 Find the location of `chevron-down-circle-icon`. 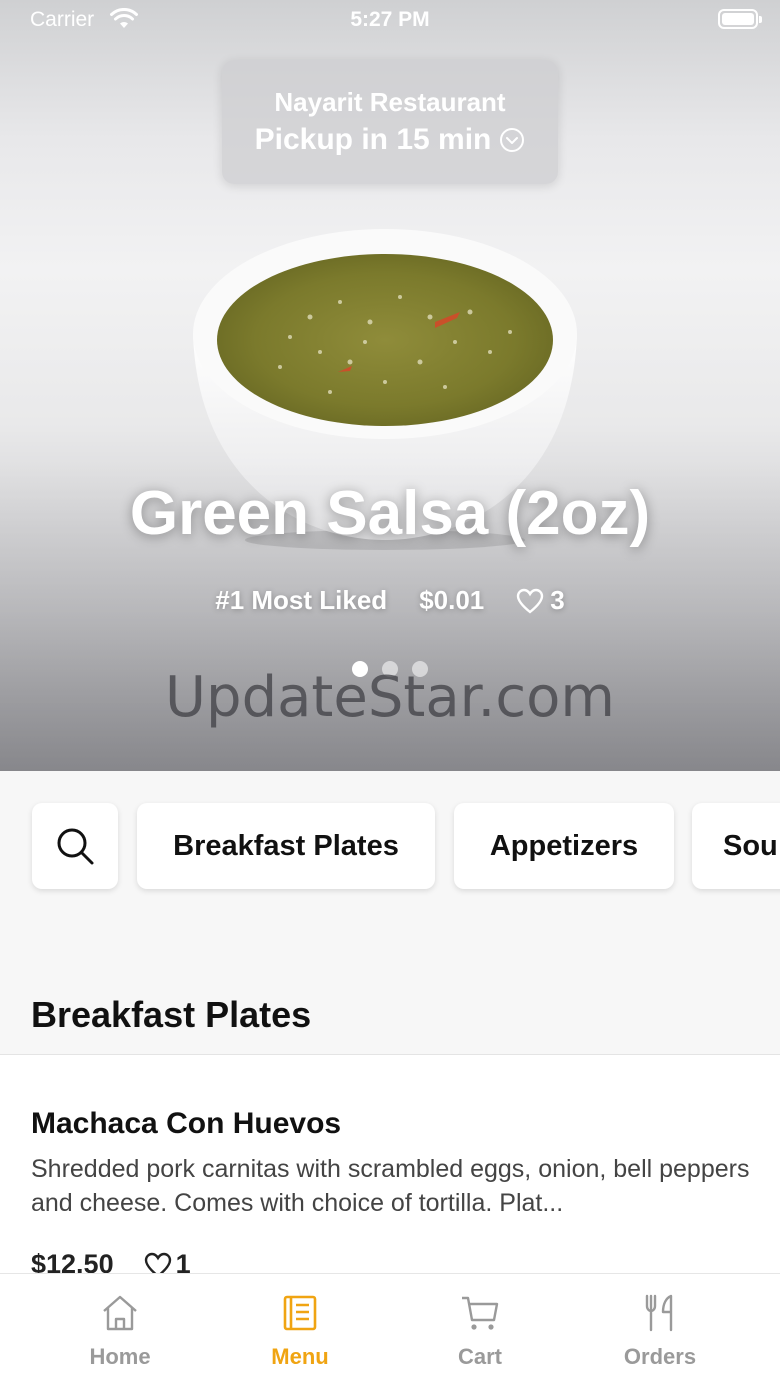

chevron-down-circle-icon is located at coordinates (512, 140).